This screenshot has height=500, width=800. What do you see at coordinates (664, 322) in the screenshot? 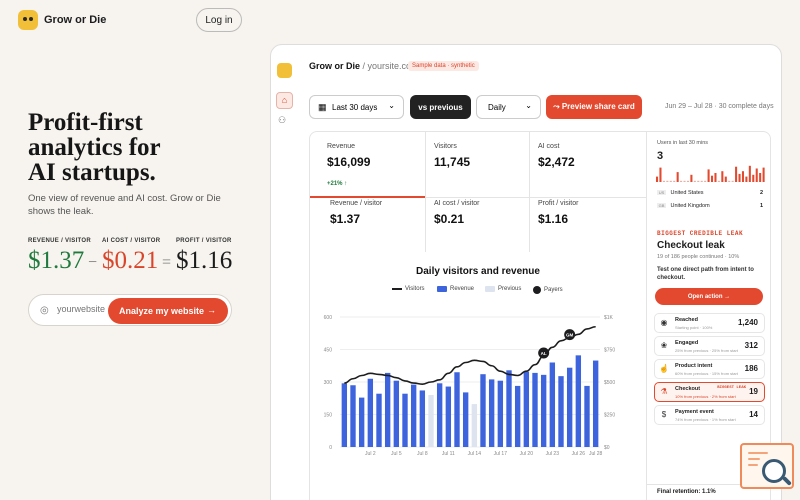
I see `eye-icon: ◉` at bounding box center [664, 322].